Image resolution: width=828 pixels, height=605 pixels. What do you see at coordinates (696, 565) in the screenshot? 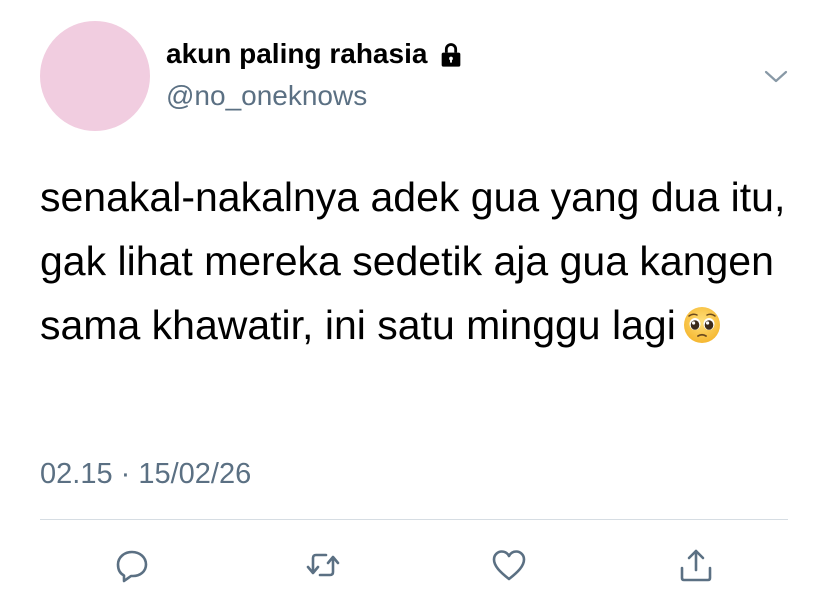
I see `share-icon` at bounding box center [696, 565].